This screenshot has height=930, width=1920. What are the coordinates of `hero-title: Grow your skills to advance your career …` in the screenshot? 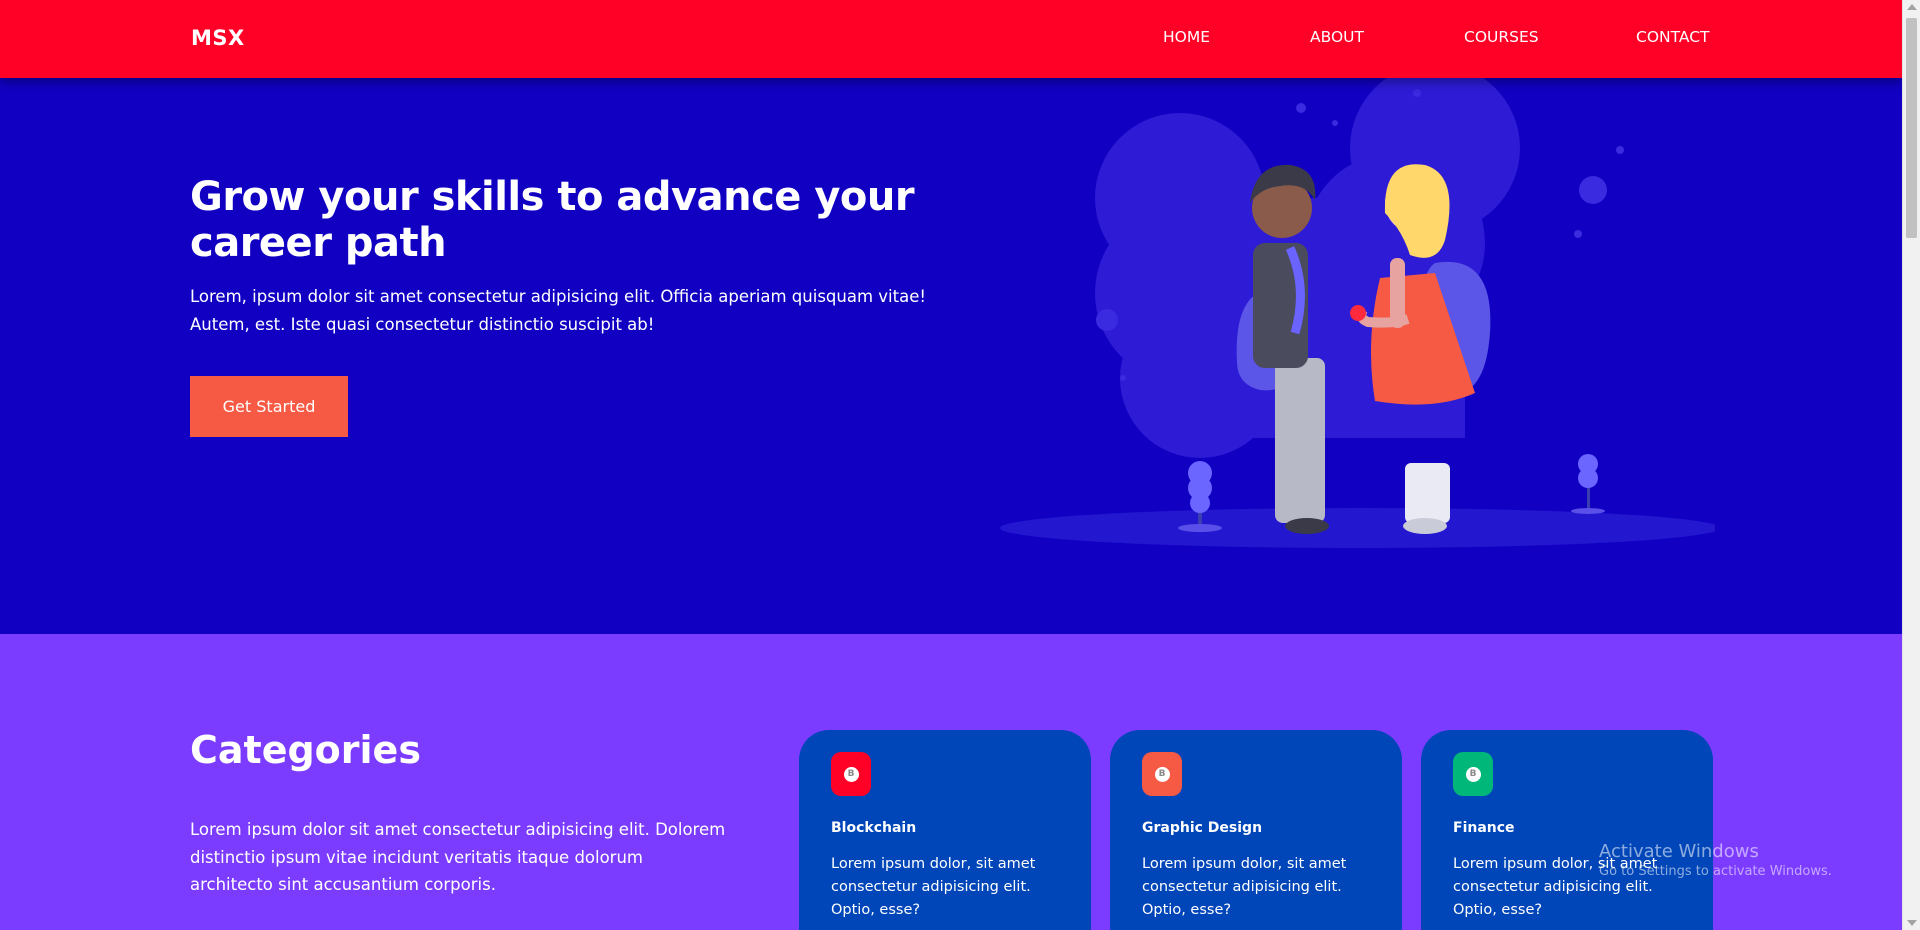 It's located at (552, 220).